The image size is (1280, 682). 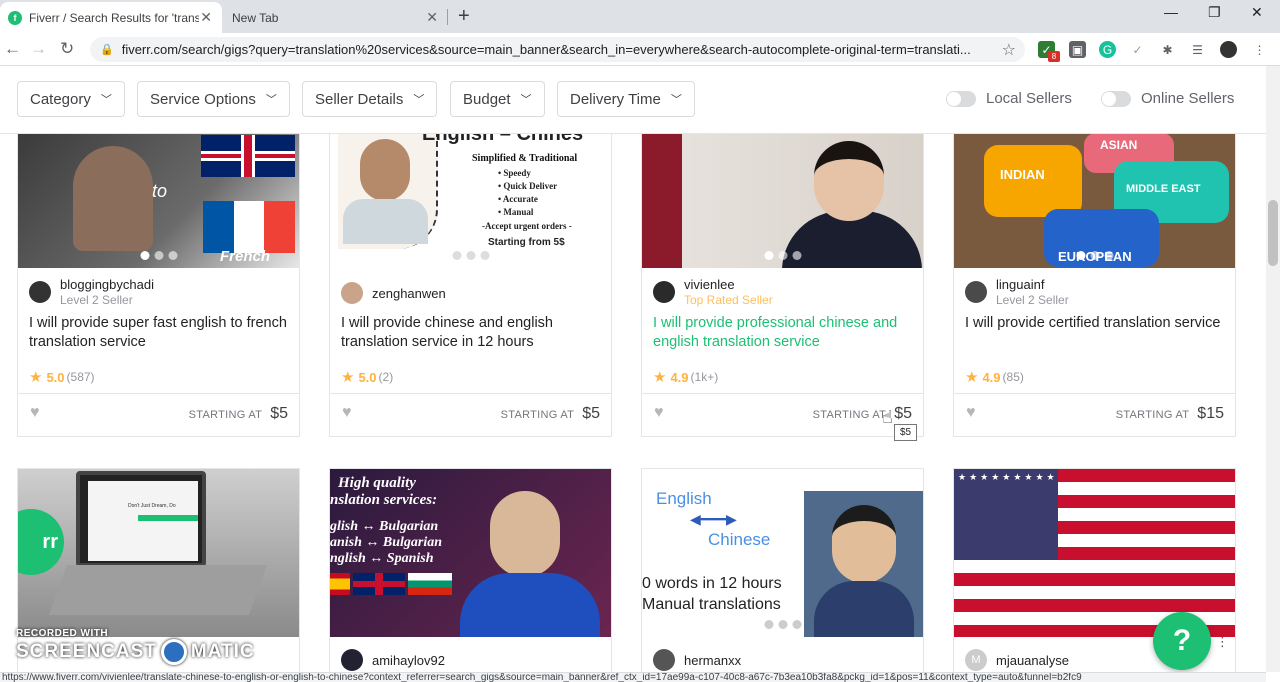 What do you see at coordinates (782, 201) in the screenshot?
I see `gig-image` at bounding box center [782, 201].